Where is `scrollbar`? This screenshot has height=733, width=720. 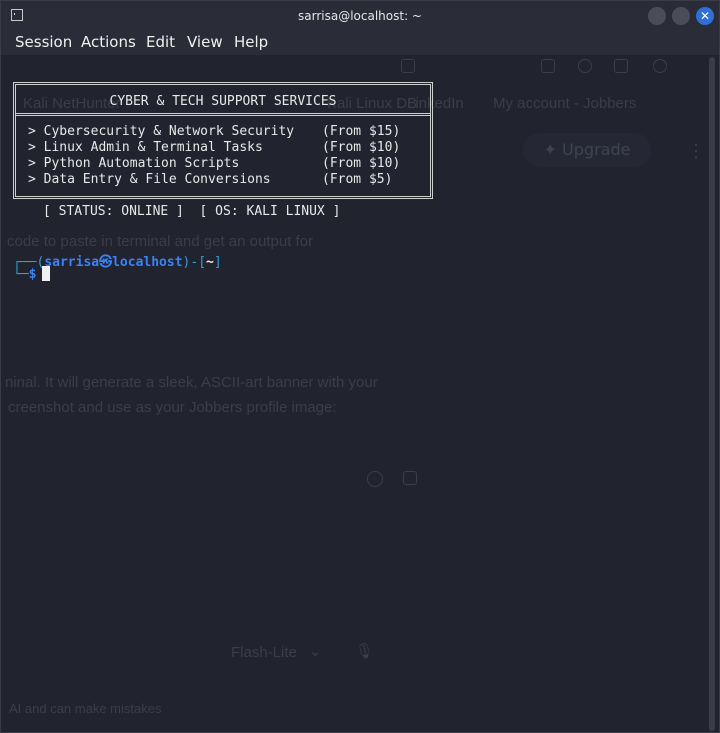
scrollbar is located at coordinates (712, 394).